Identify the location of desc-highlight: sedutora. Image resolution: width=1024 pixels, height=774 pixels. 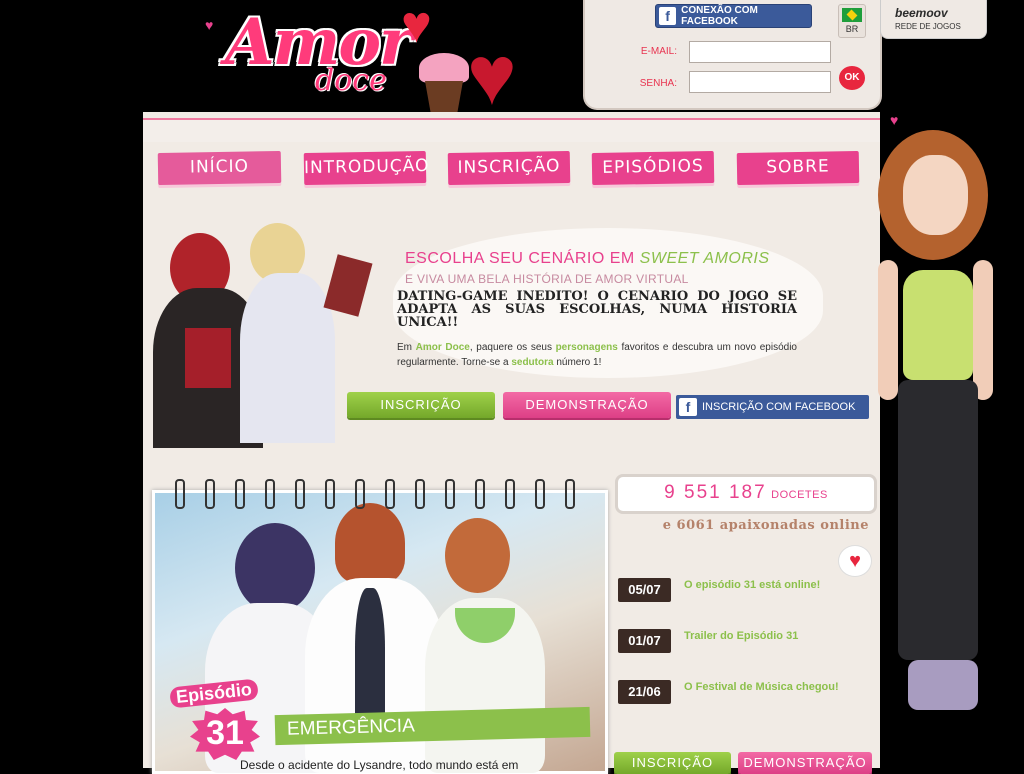
(532, 362).